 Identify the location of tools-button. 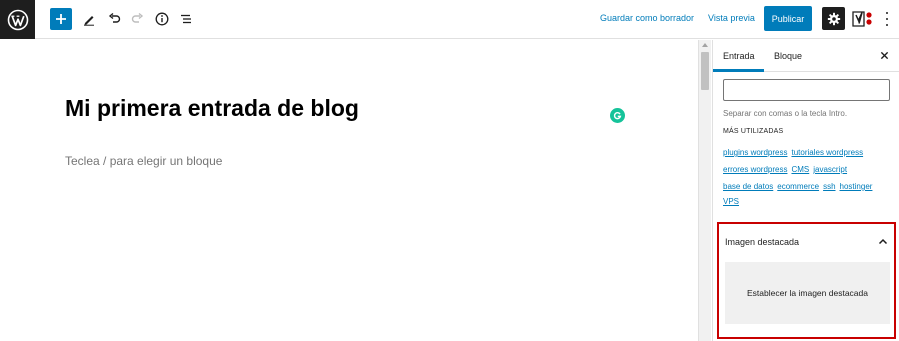
(89, 19).